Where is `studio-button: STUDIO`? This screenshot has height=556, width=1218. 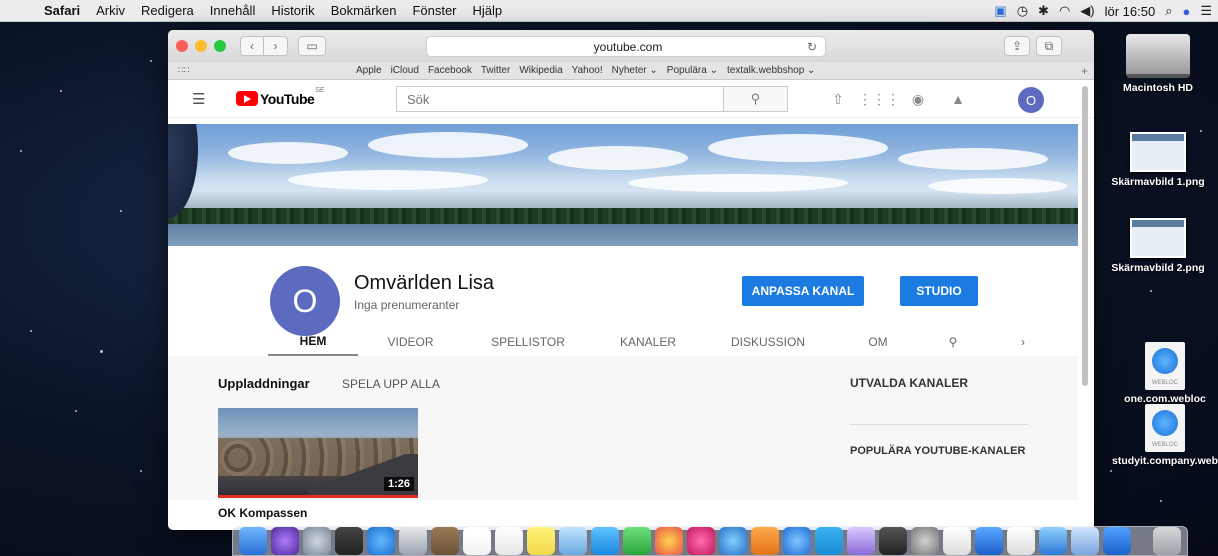 studio-button: STUDIO is located at coordinates (939, 291).